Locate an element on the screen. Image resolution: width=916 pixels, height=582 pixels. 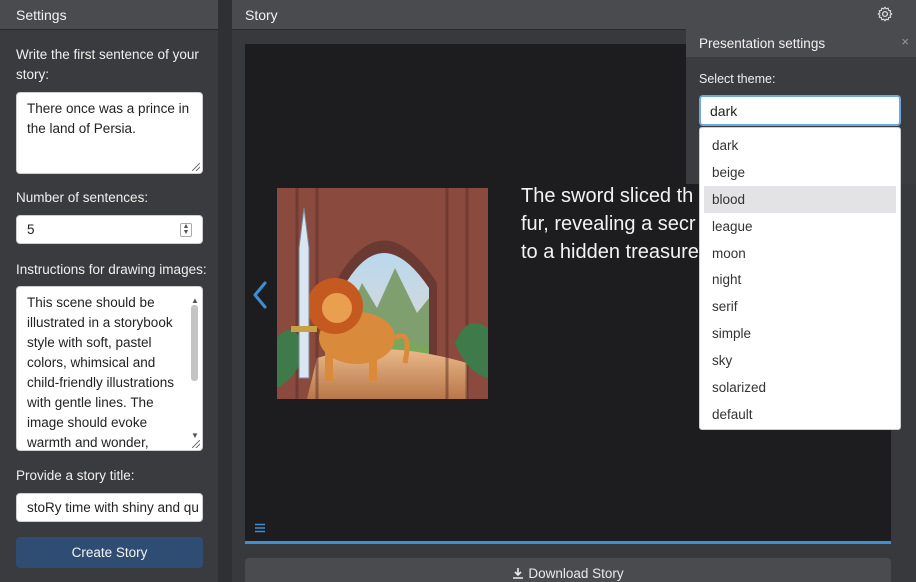
theme-option-solarized: solarized is located at coordinates (800, 387).